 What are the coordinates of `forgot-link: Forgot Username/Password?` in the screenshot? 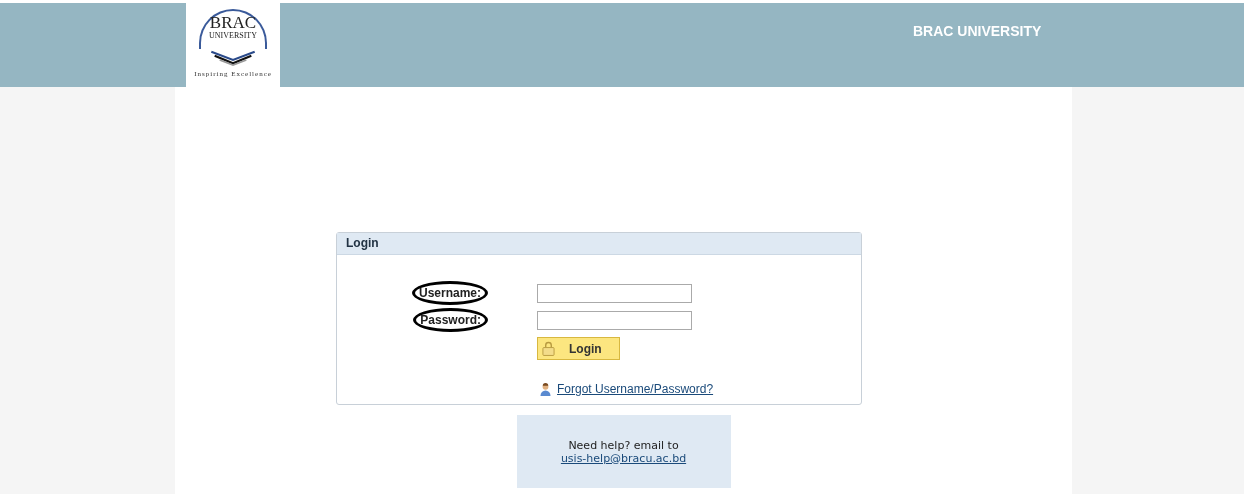 It's located at (635, 389).